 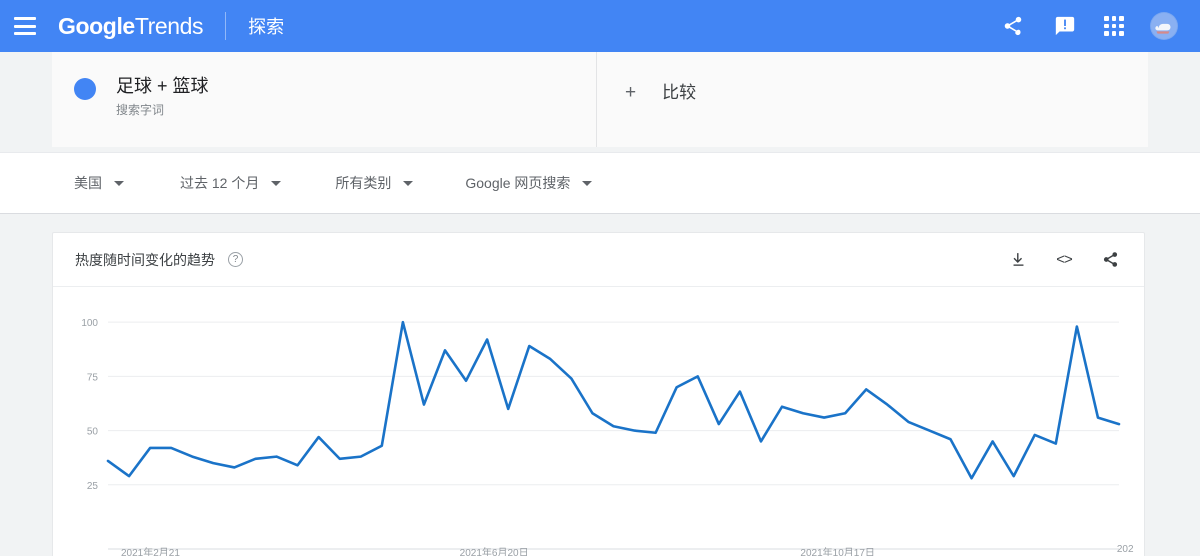 I want to click on x-axis-tick-label: 2021年2月21, so click(x=150, y=552).